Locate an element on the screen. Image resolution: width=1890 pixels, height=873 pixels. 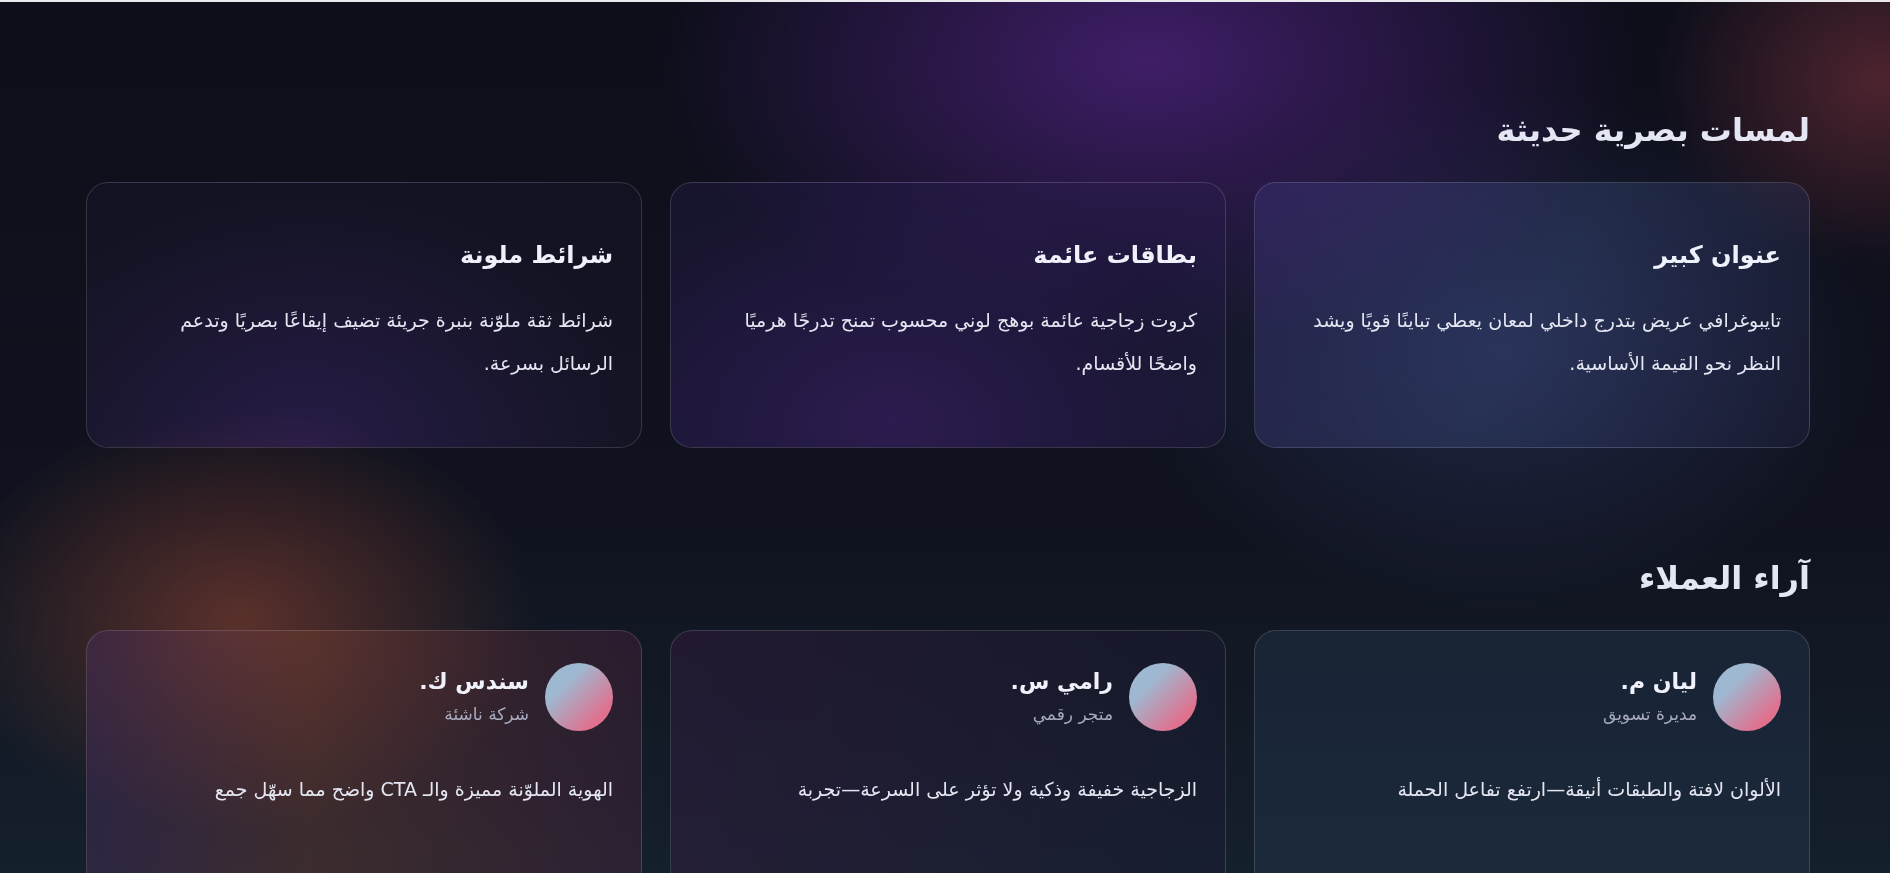
card-title: عنوان كبير is located at coordinates (1716, 255).